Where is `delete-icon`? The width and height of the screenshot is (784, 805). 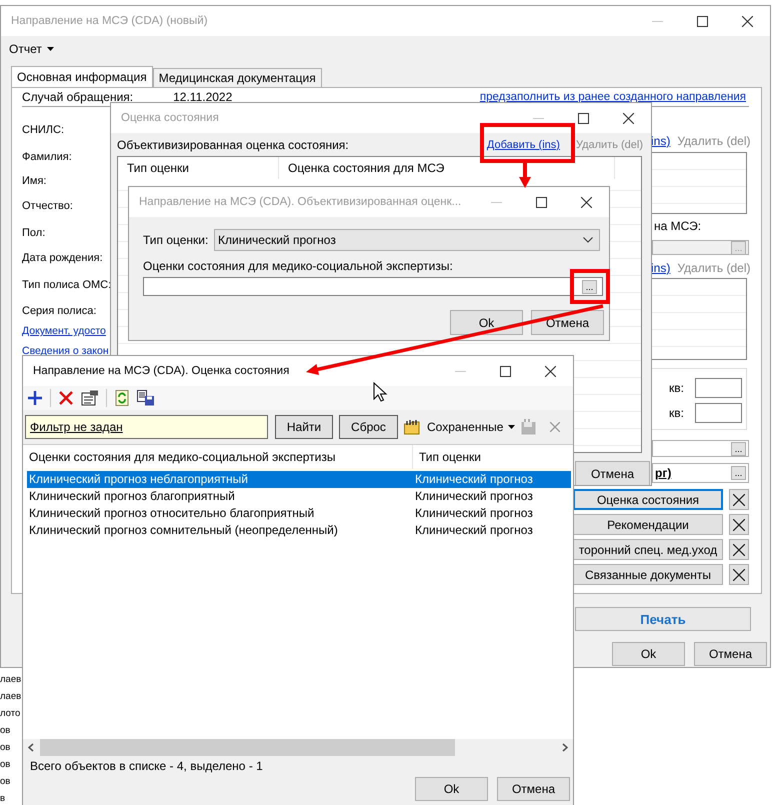 delete-icon is located at coordinates (66, 398).